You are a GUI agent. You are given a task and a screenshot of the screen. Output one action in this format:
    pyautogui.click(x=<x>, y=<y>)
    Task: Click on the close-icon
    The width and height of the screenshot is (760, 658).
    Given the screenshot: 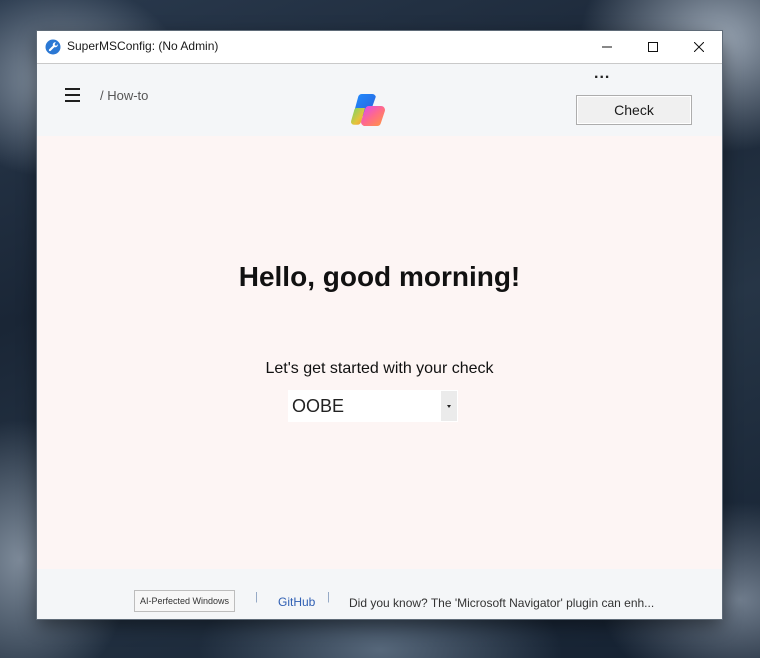 What is the action you would take?
    pyautogui.click(x=699, y=47)
    